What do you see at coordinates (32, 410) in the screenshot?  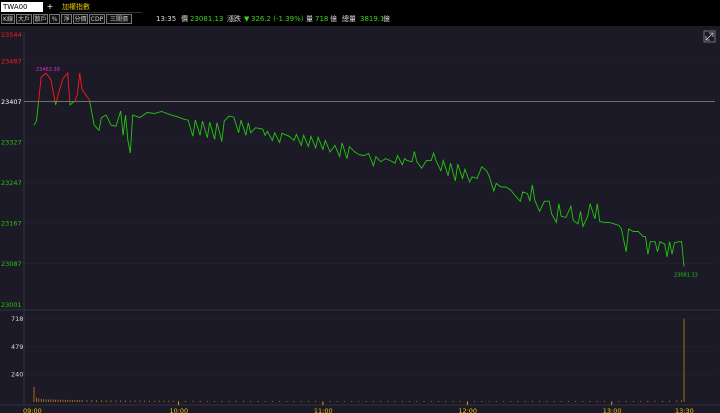 I see `x-tick-label: 09:00` at bounding box center [32, 410].